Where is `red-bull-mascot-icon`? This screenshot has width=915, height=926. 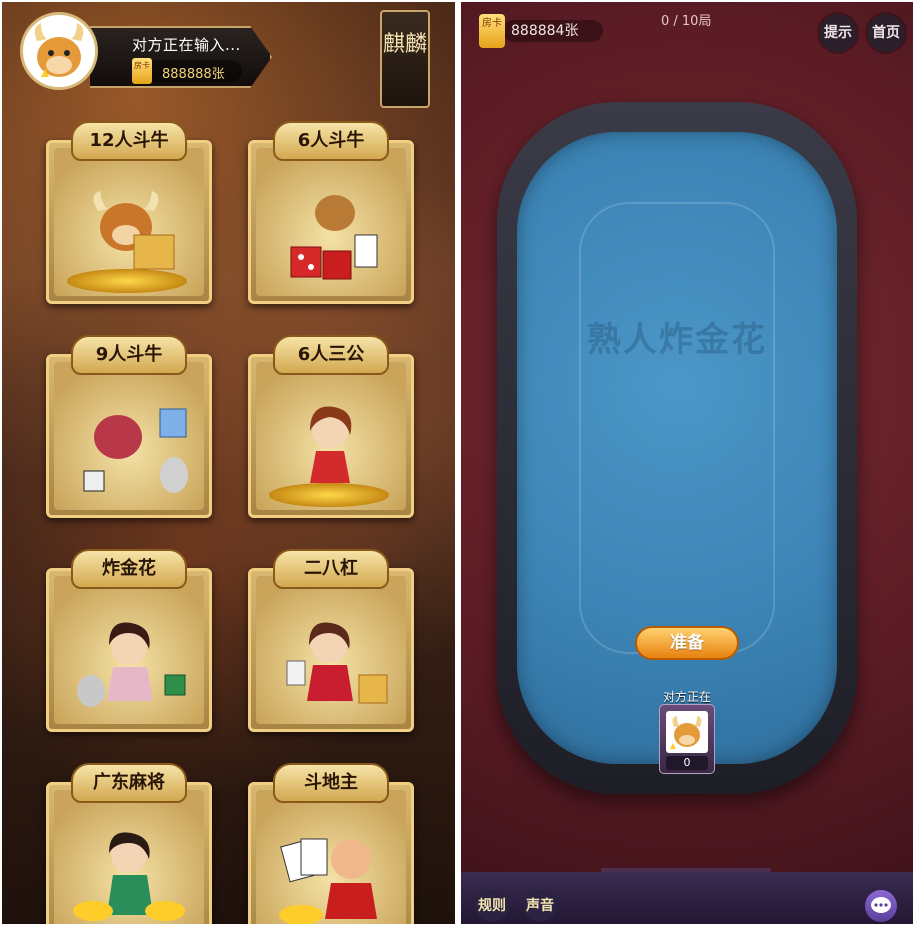 red-bull-mascot-icon is located at coordinates (129, 446).